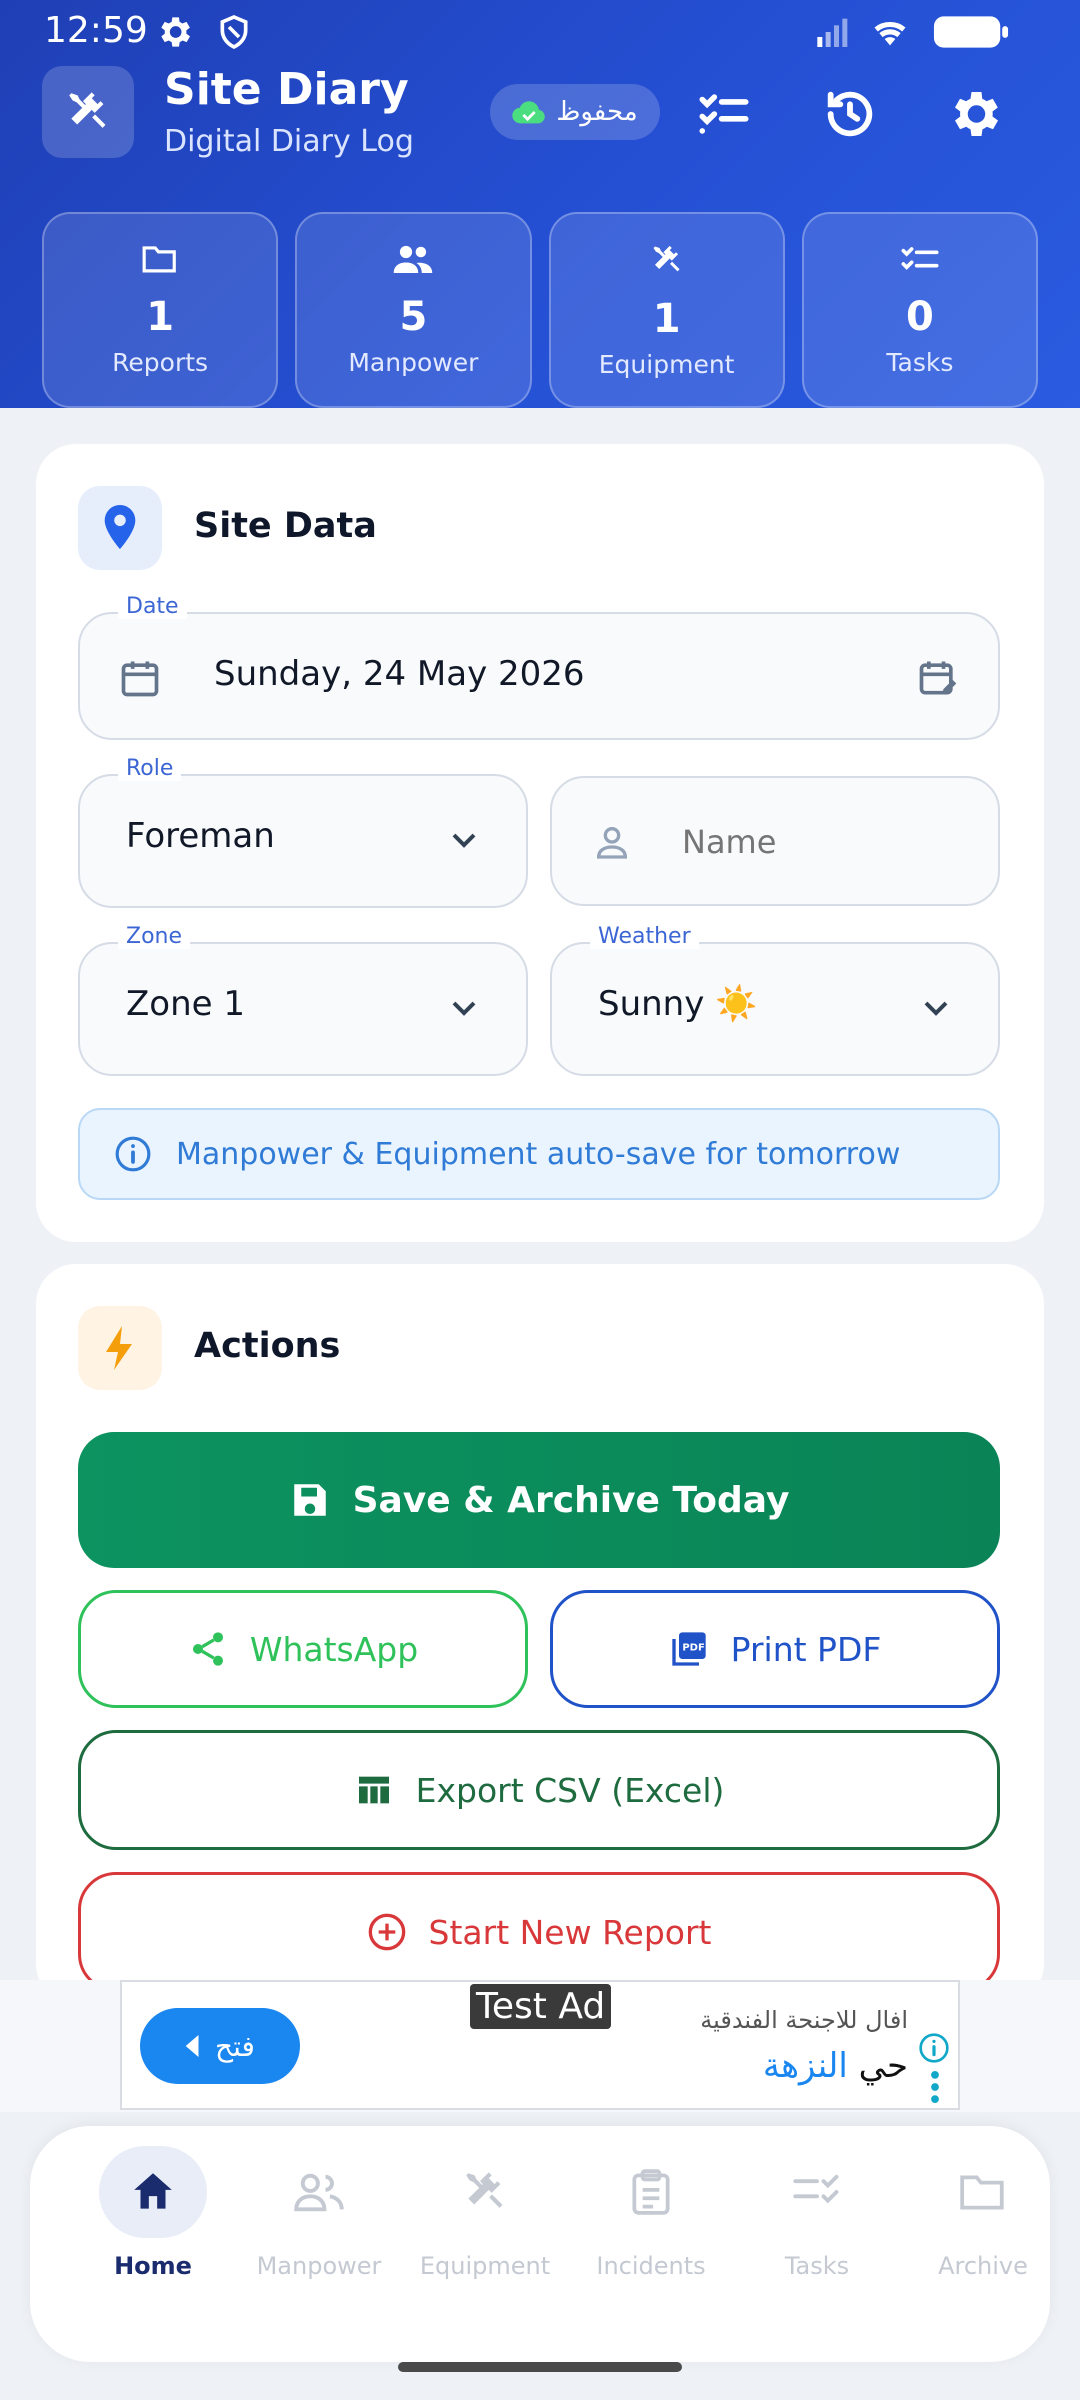  Describe the element at coordinates (154, 936) in the screenshot. I see `zone-label: Zone` at that location.